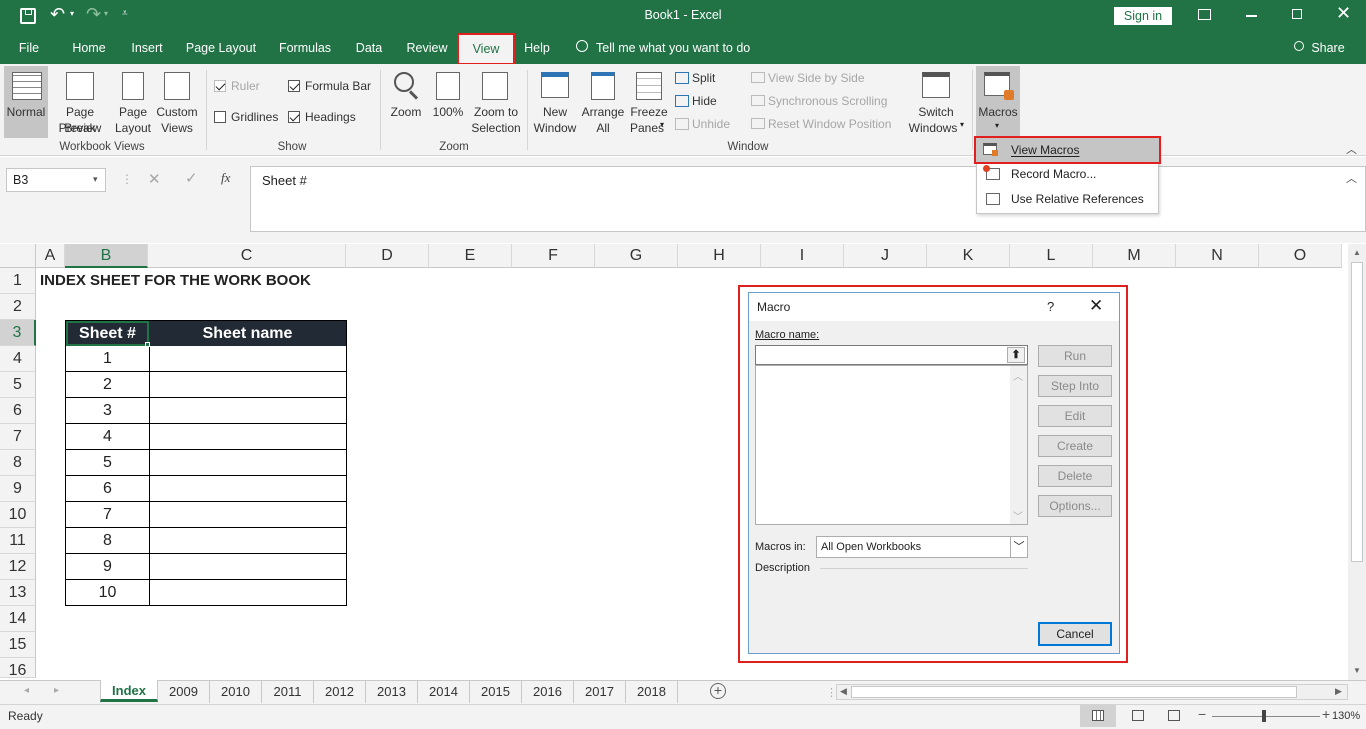  Describe the element at coordinates (369, 48) in the screenshot. I see `tab-data: Data` at that location.